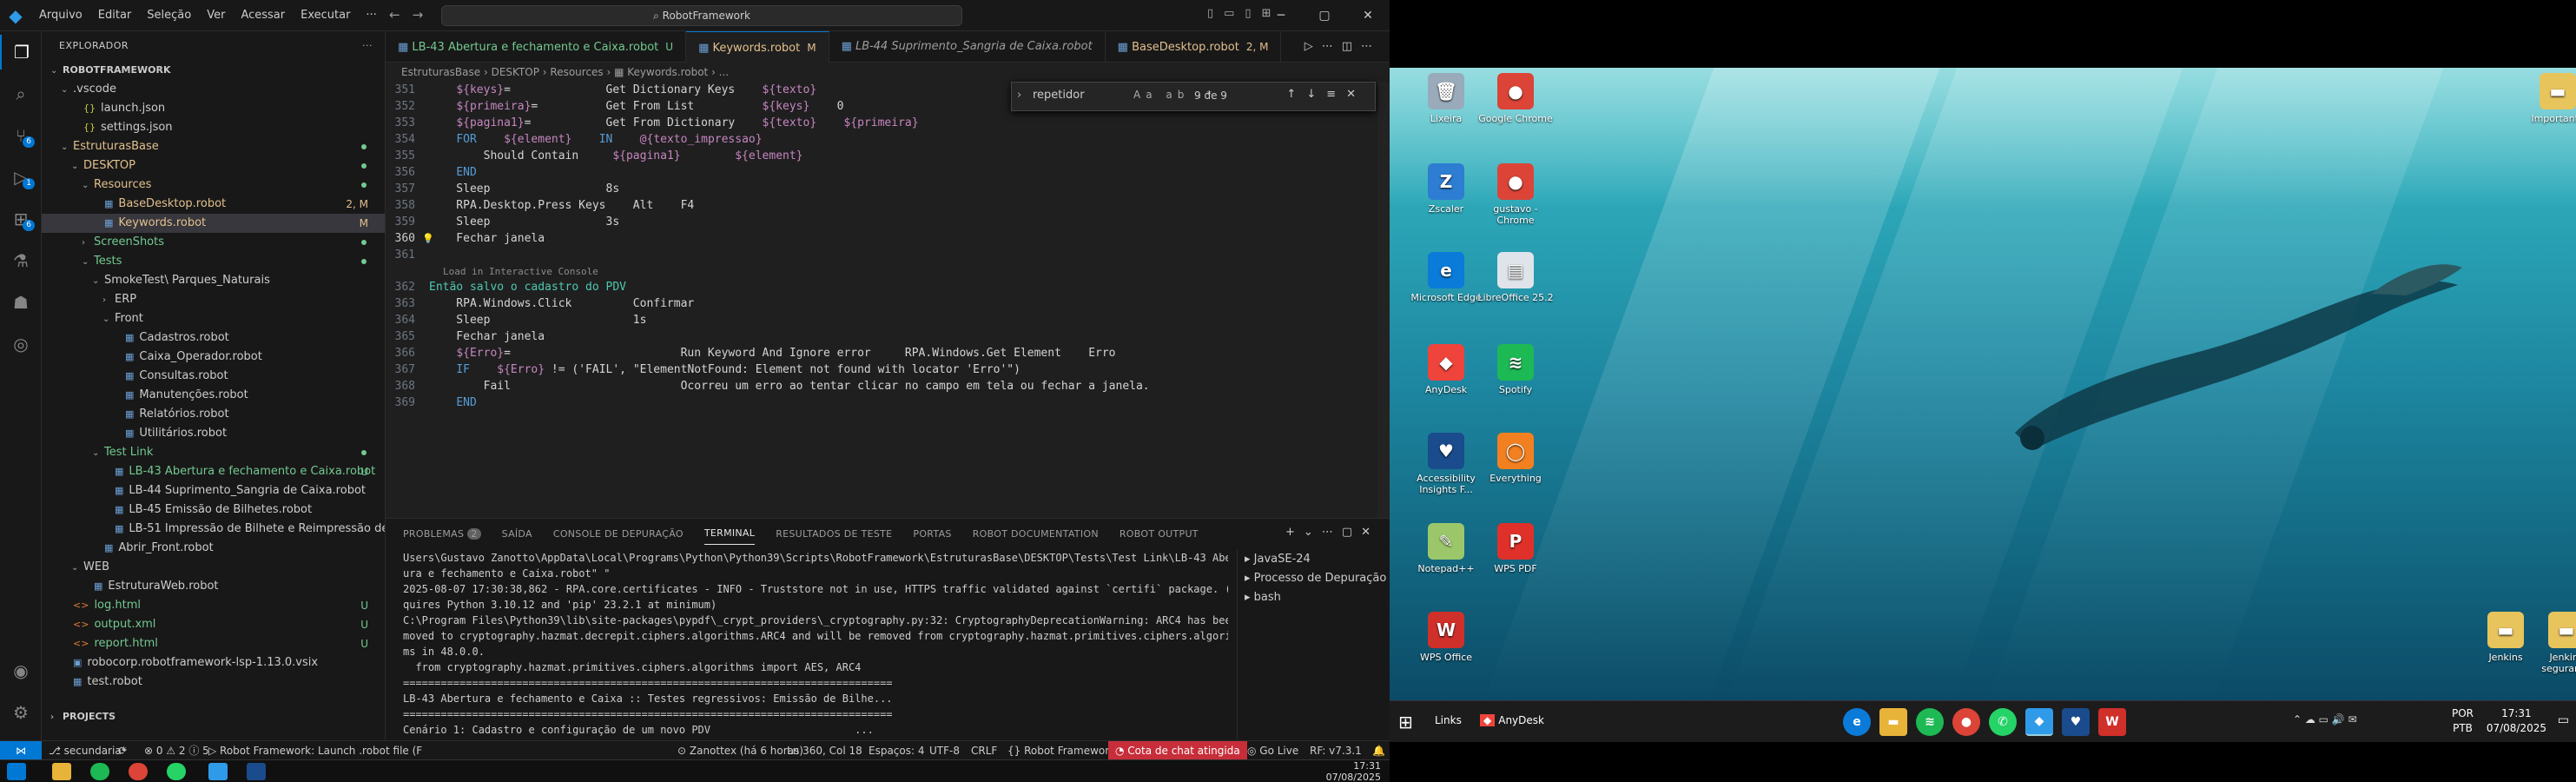 This screenshot has width=2576, height=782. I want to click on menu-item-5: Executar, so click(325, 15).